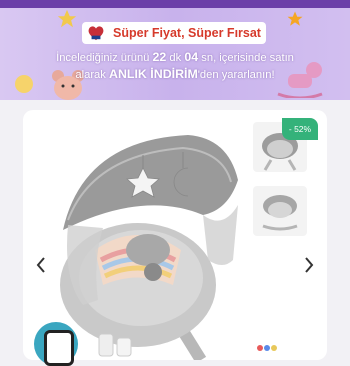  What do you see at coordinates (246, 58) in the screenshot?
I see `promo-text: sn, içerisinde satın` at bounding box center [246, 58].